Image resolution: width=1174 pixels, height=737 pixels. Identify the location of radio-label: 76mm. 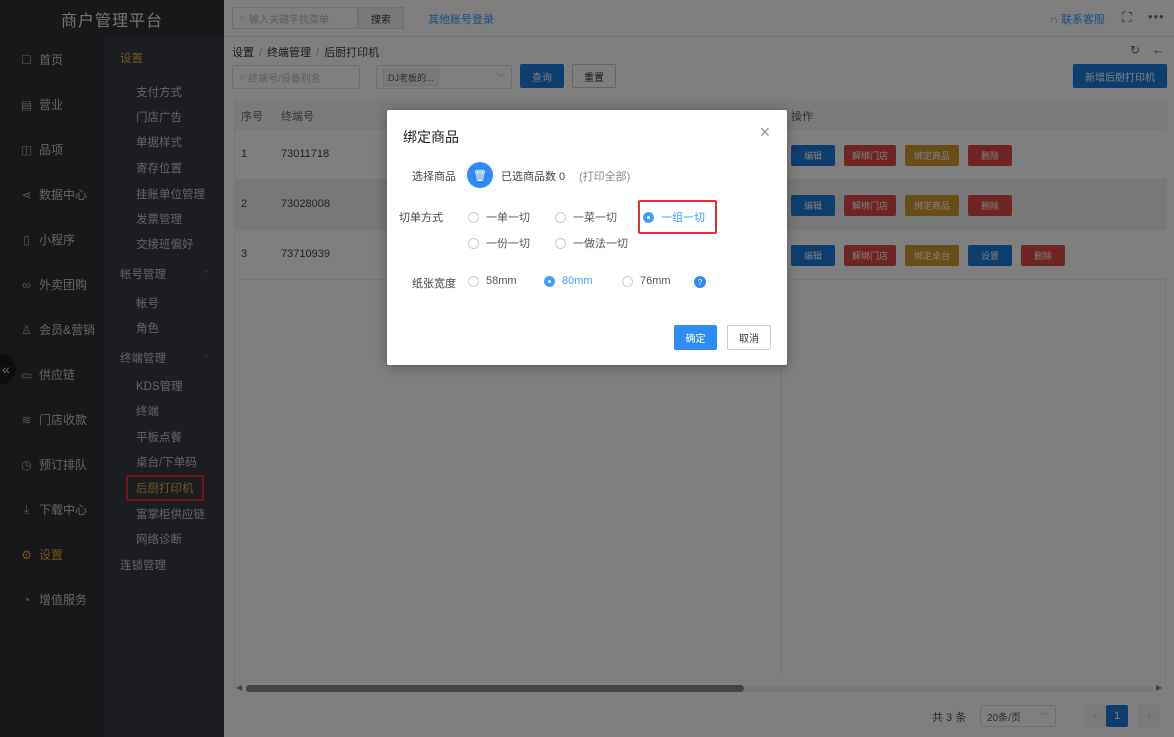
(655, 281).